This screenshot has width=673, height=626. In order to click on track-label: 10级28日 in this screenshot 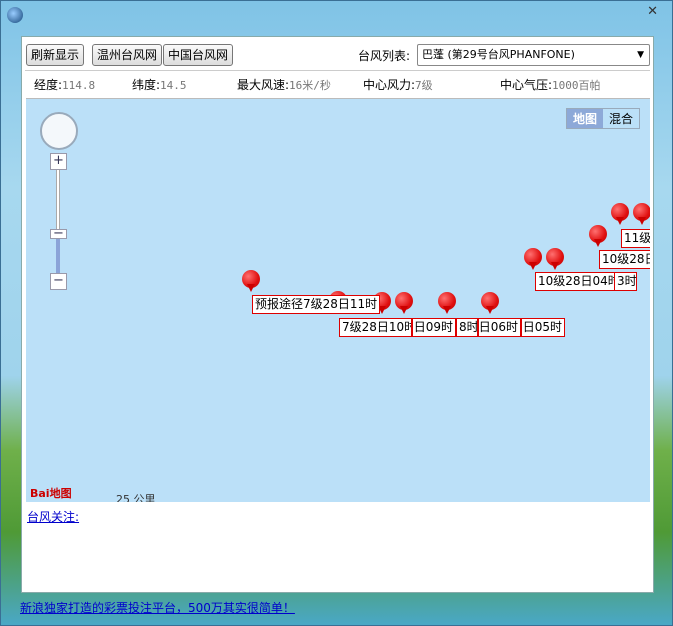, I will do `click(624, 259)`.